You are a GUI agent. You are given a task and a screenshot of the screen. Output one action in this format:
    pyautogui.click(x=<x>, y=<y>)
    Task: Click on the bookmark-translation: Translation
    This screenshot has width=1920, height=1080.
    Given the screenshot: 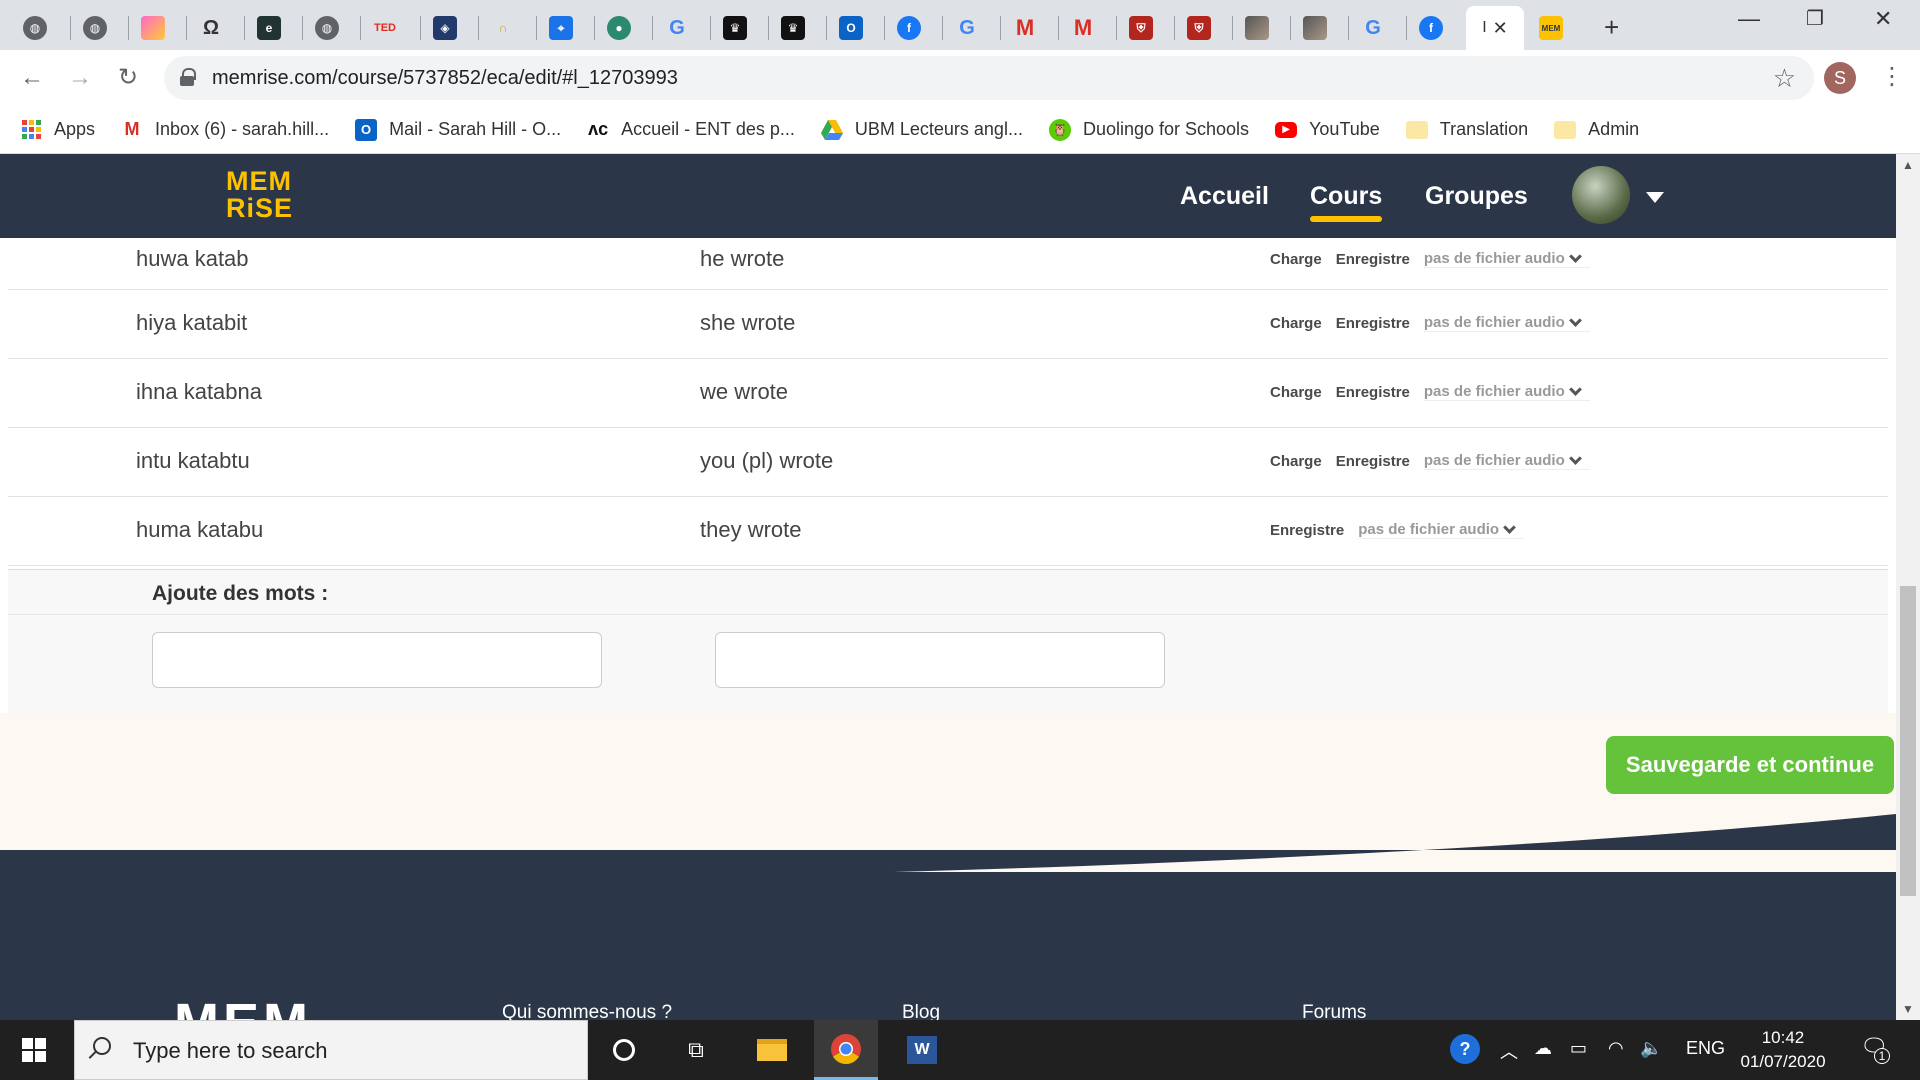 What is the action you would take?
    pyautogui.click(x=1466, y=129)
    